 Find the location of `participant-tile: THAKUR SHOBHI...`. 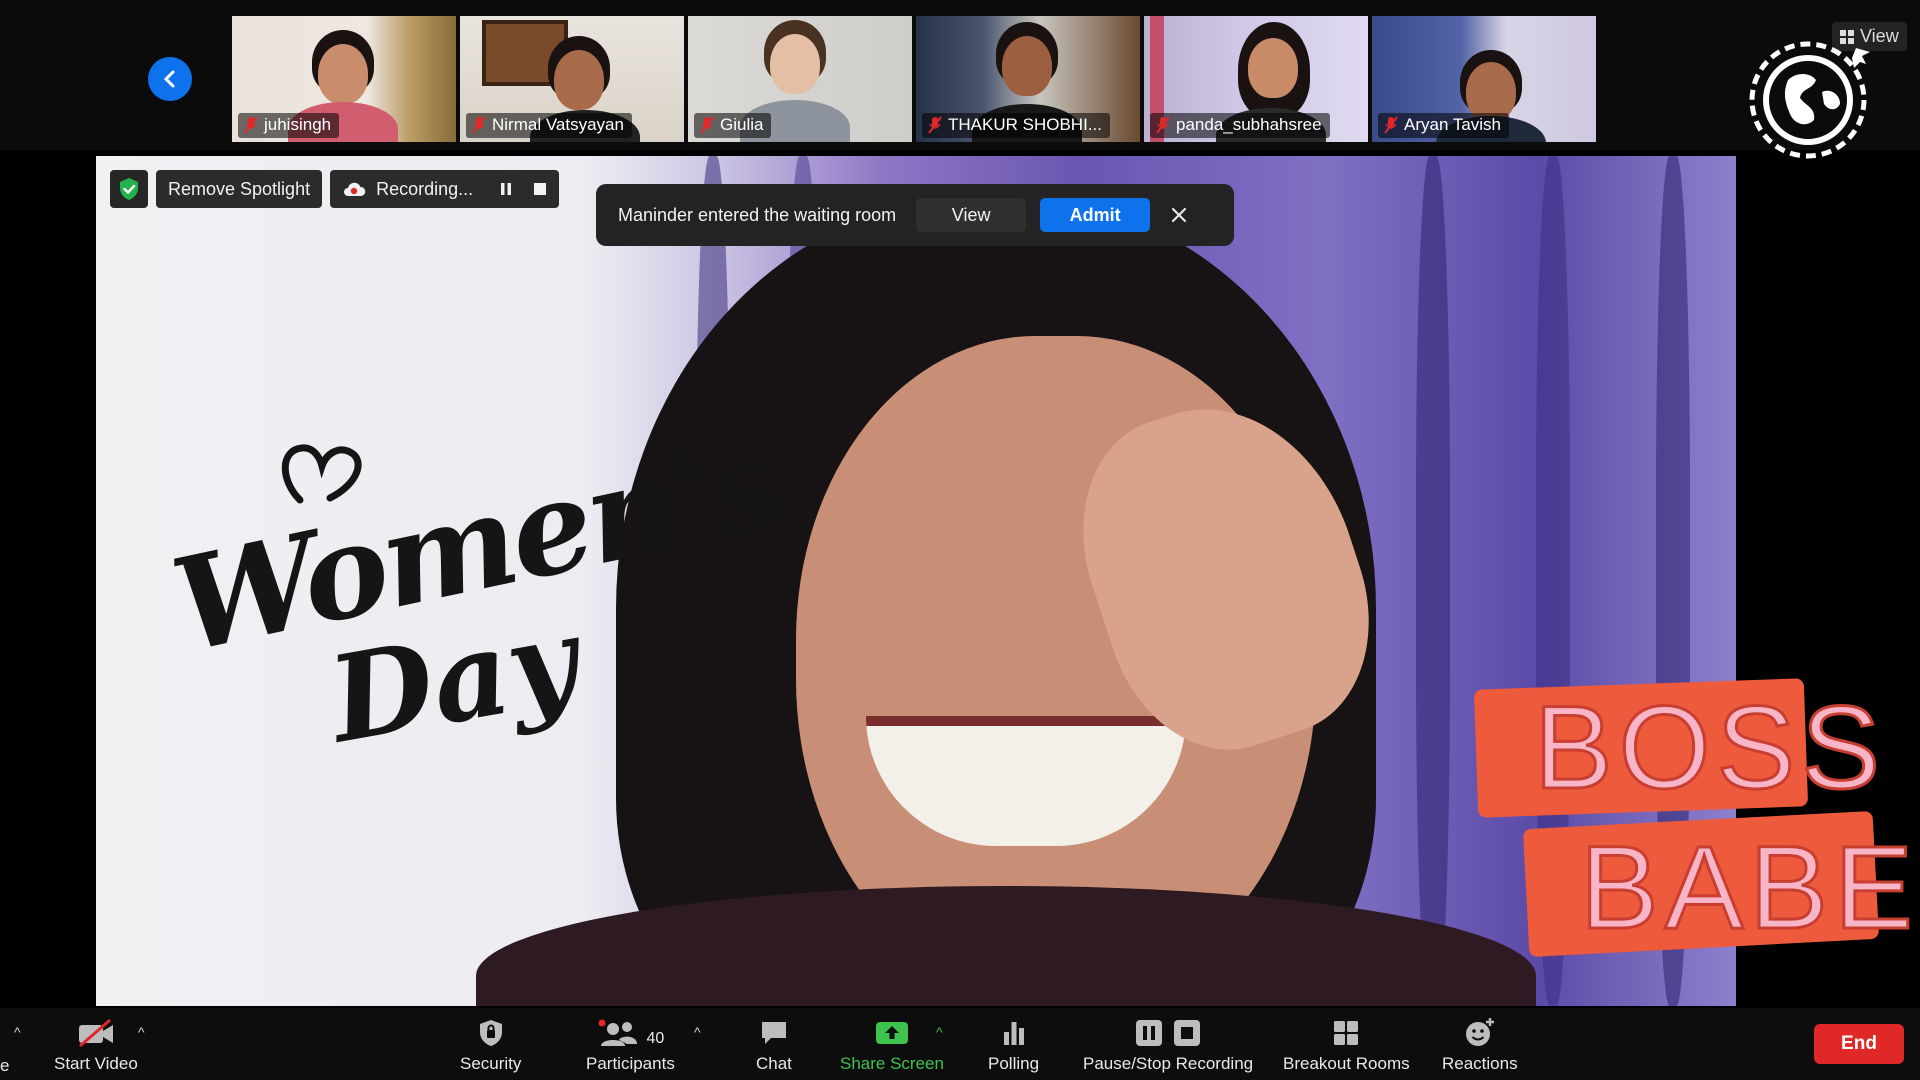

participant-tile: THAKUR SHOBHI... is located at coordinates (1028, 79).